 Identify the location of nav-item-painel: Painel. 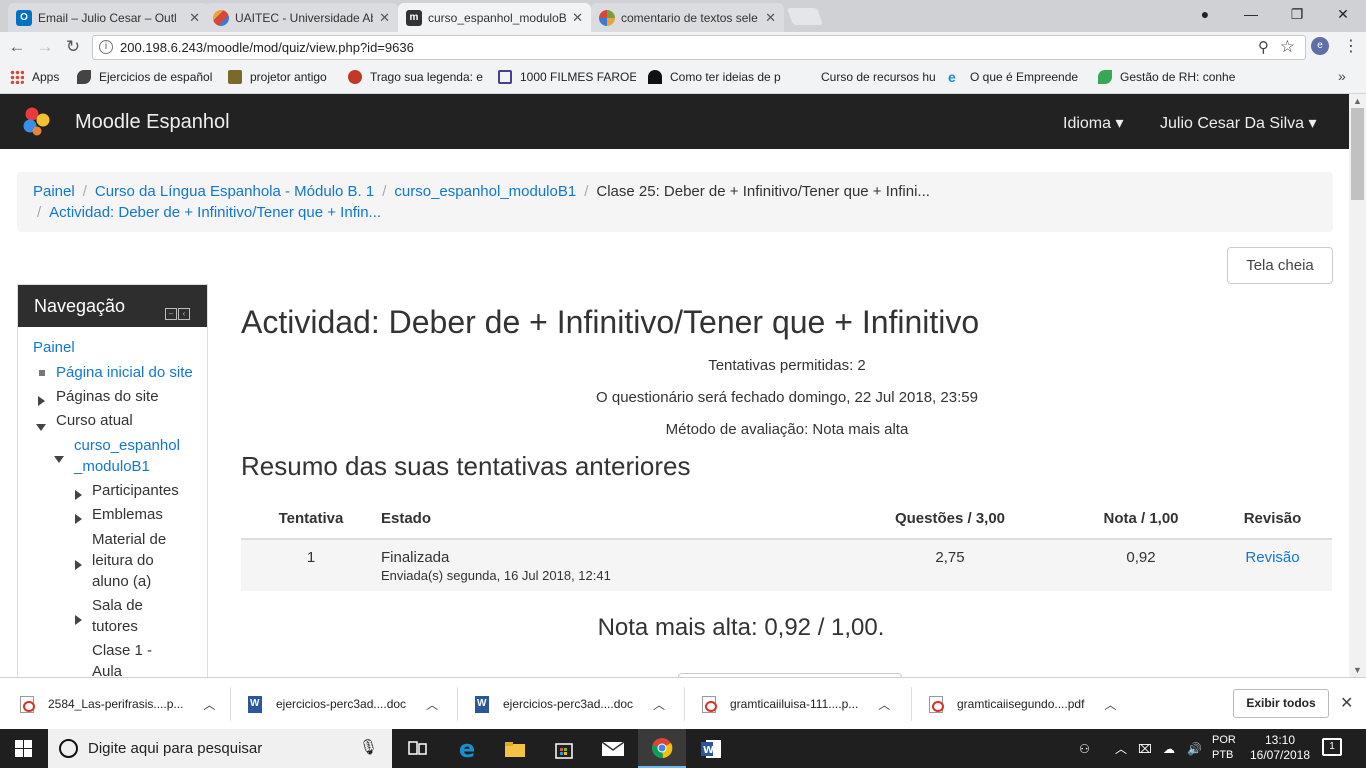
(54, 347).